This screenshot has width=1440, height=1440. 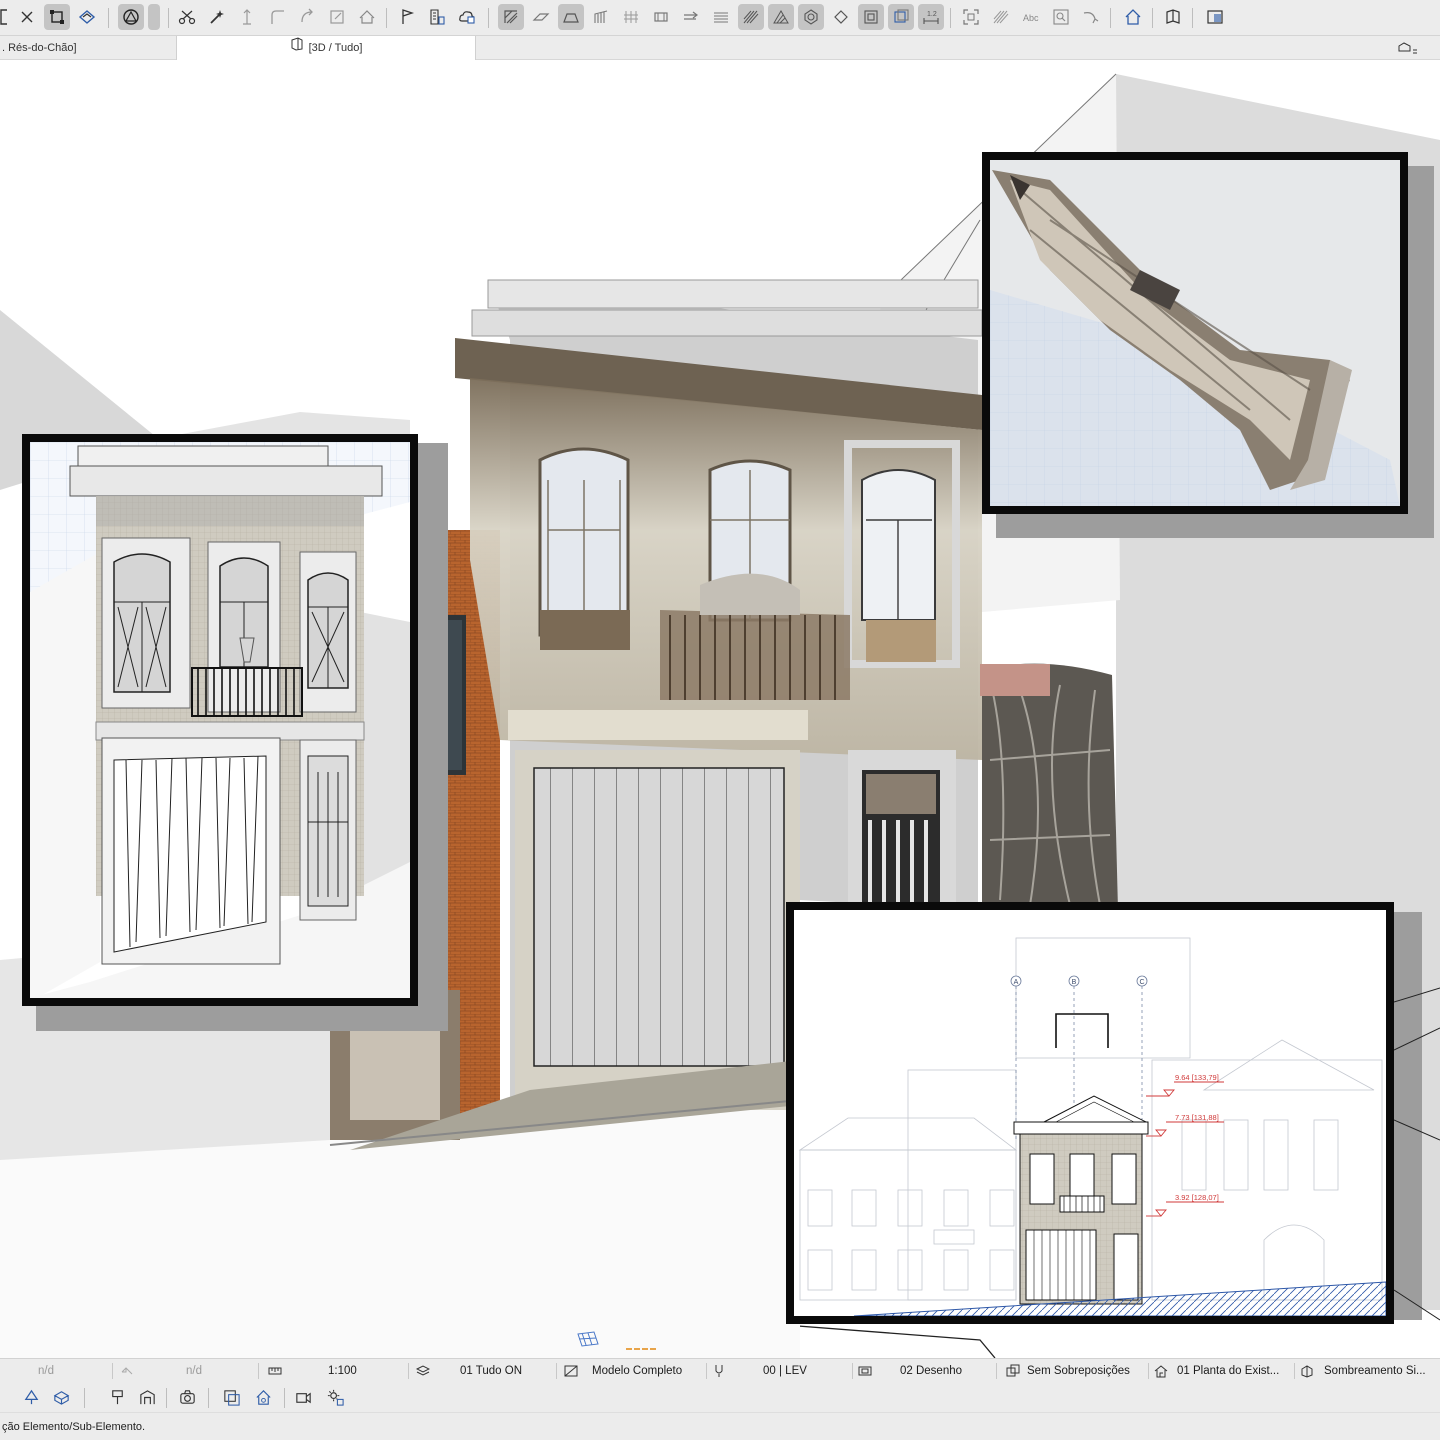 I want to click on gravity-menu-button, so click(x=154, y=17).